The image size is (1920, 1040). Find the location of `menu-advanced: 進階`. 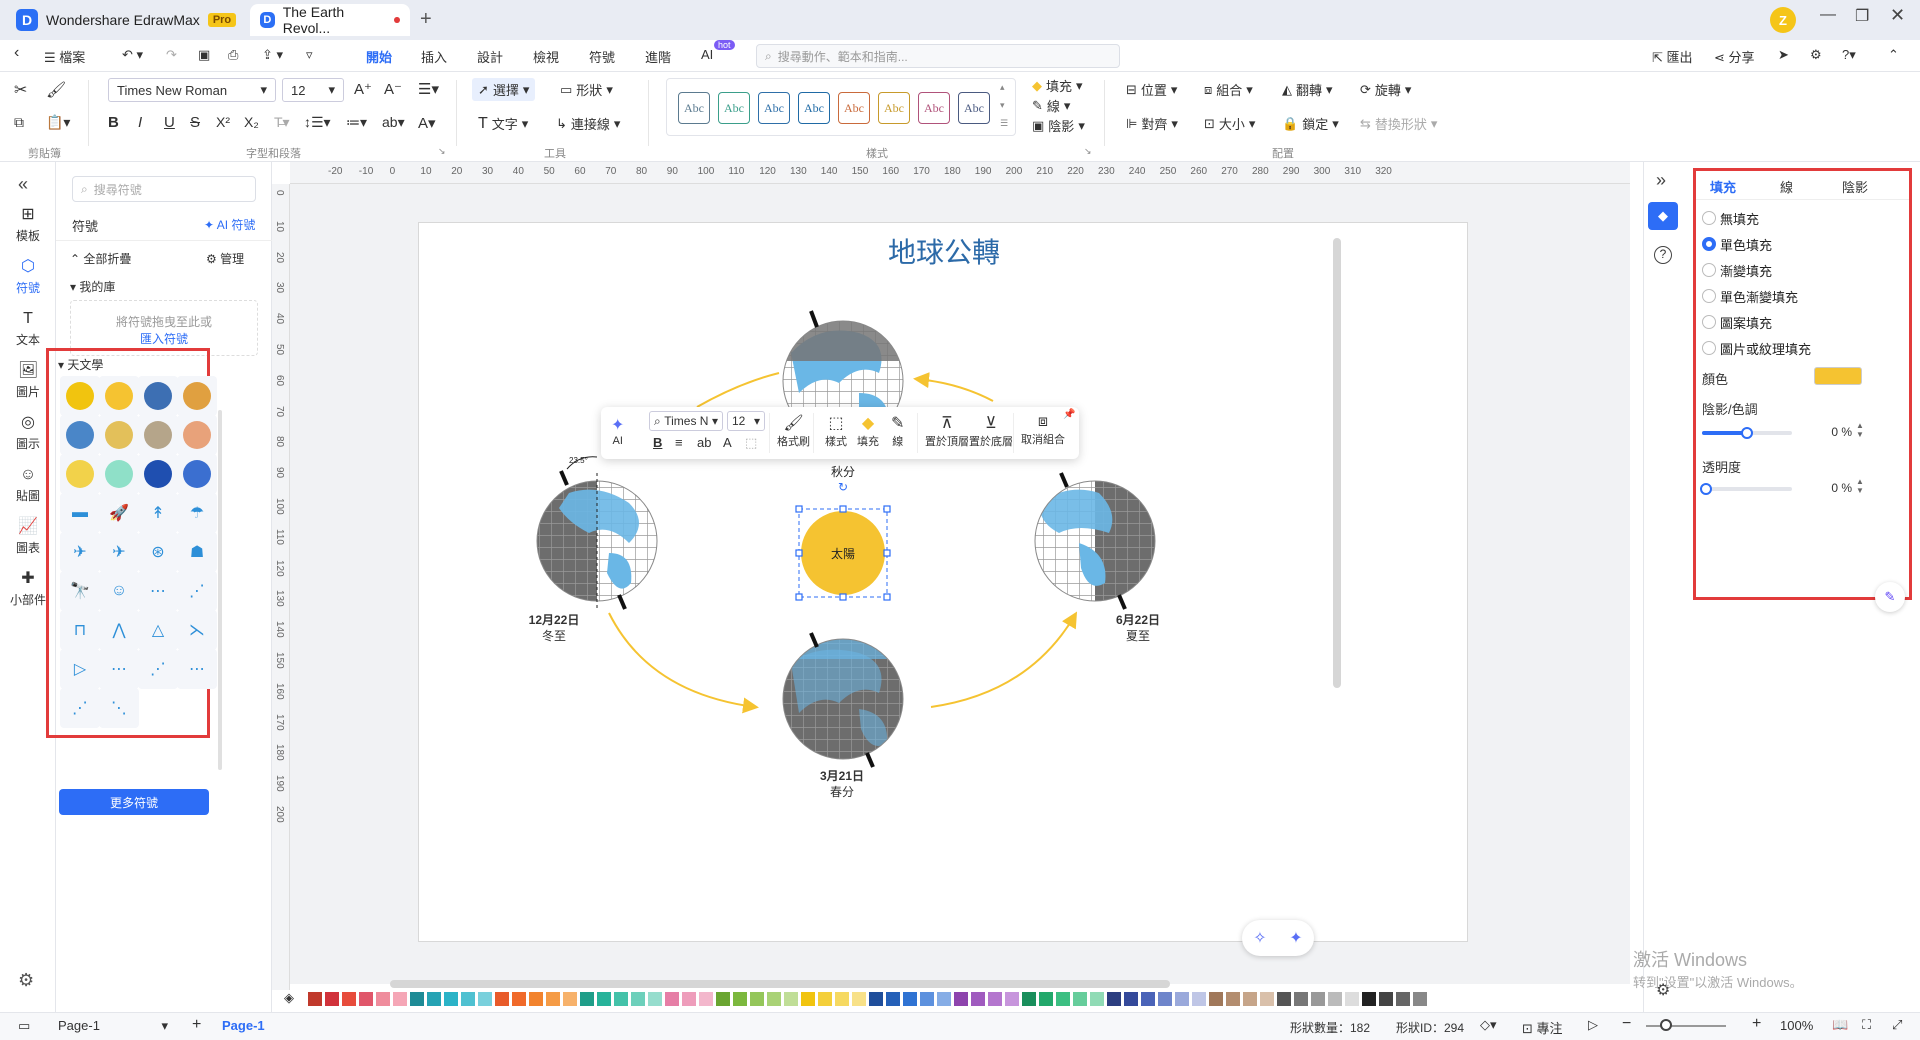

menu-advanced: 進階 is located at coordinates (658, 56).